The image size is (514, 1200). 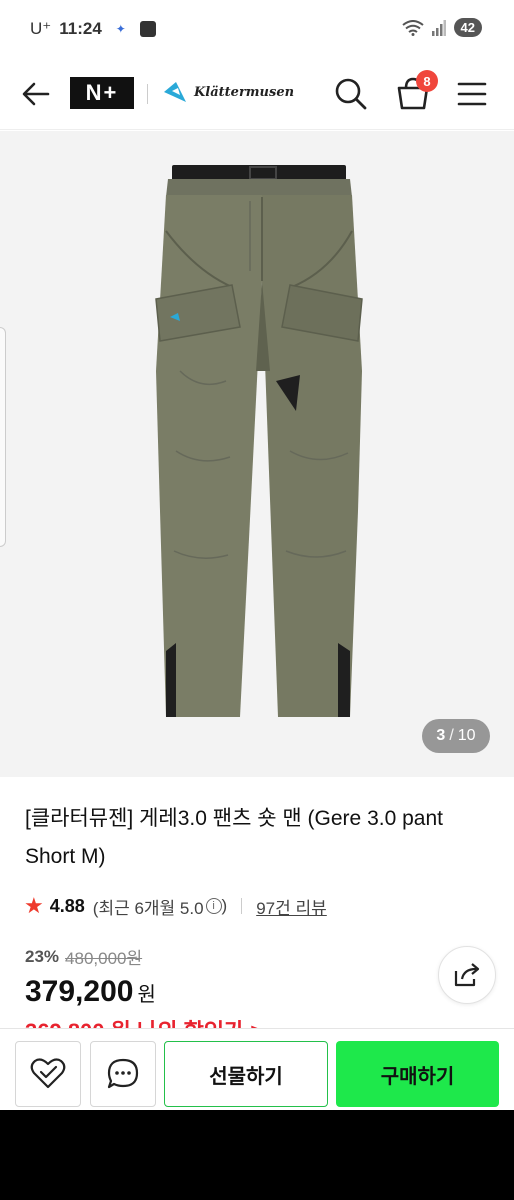 I want to click on search-icon, so click(x=351, y=94).